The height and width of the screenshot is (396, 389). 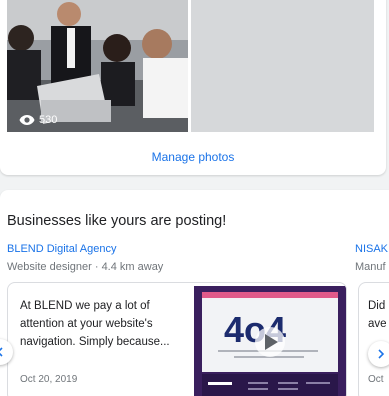 I want to click on view-count-text: 530, so click(x=48, y=120).